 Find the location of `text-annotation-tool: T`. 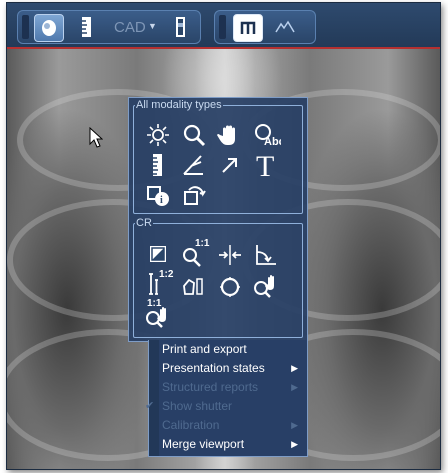

text-annotation-tool: T is located at coordinates (266, 164).